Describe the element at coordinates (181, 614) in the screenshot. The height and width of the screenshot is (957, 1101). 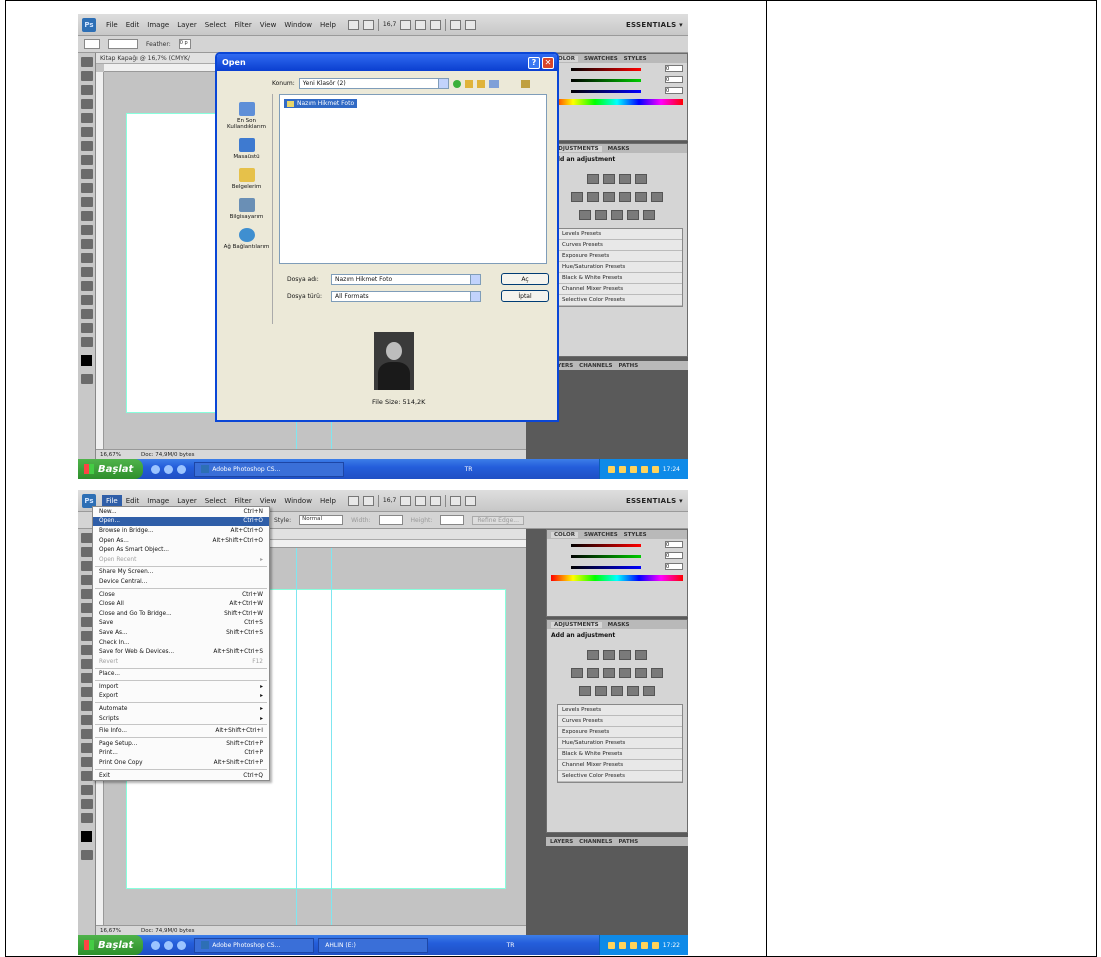
I see `file-menu-item: Close and Go To Bridge... Shift+Ctrl+W` at that location.